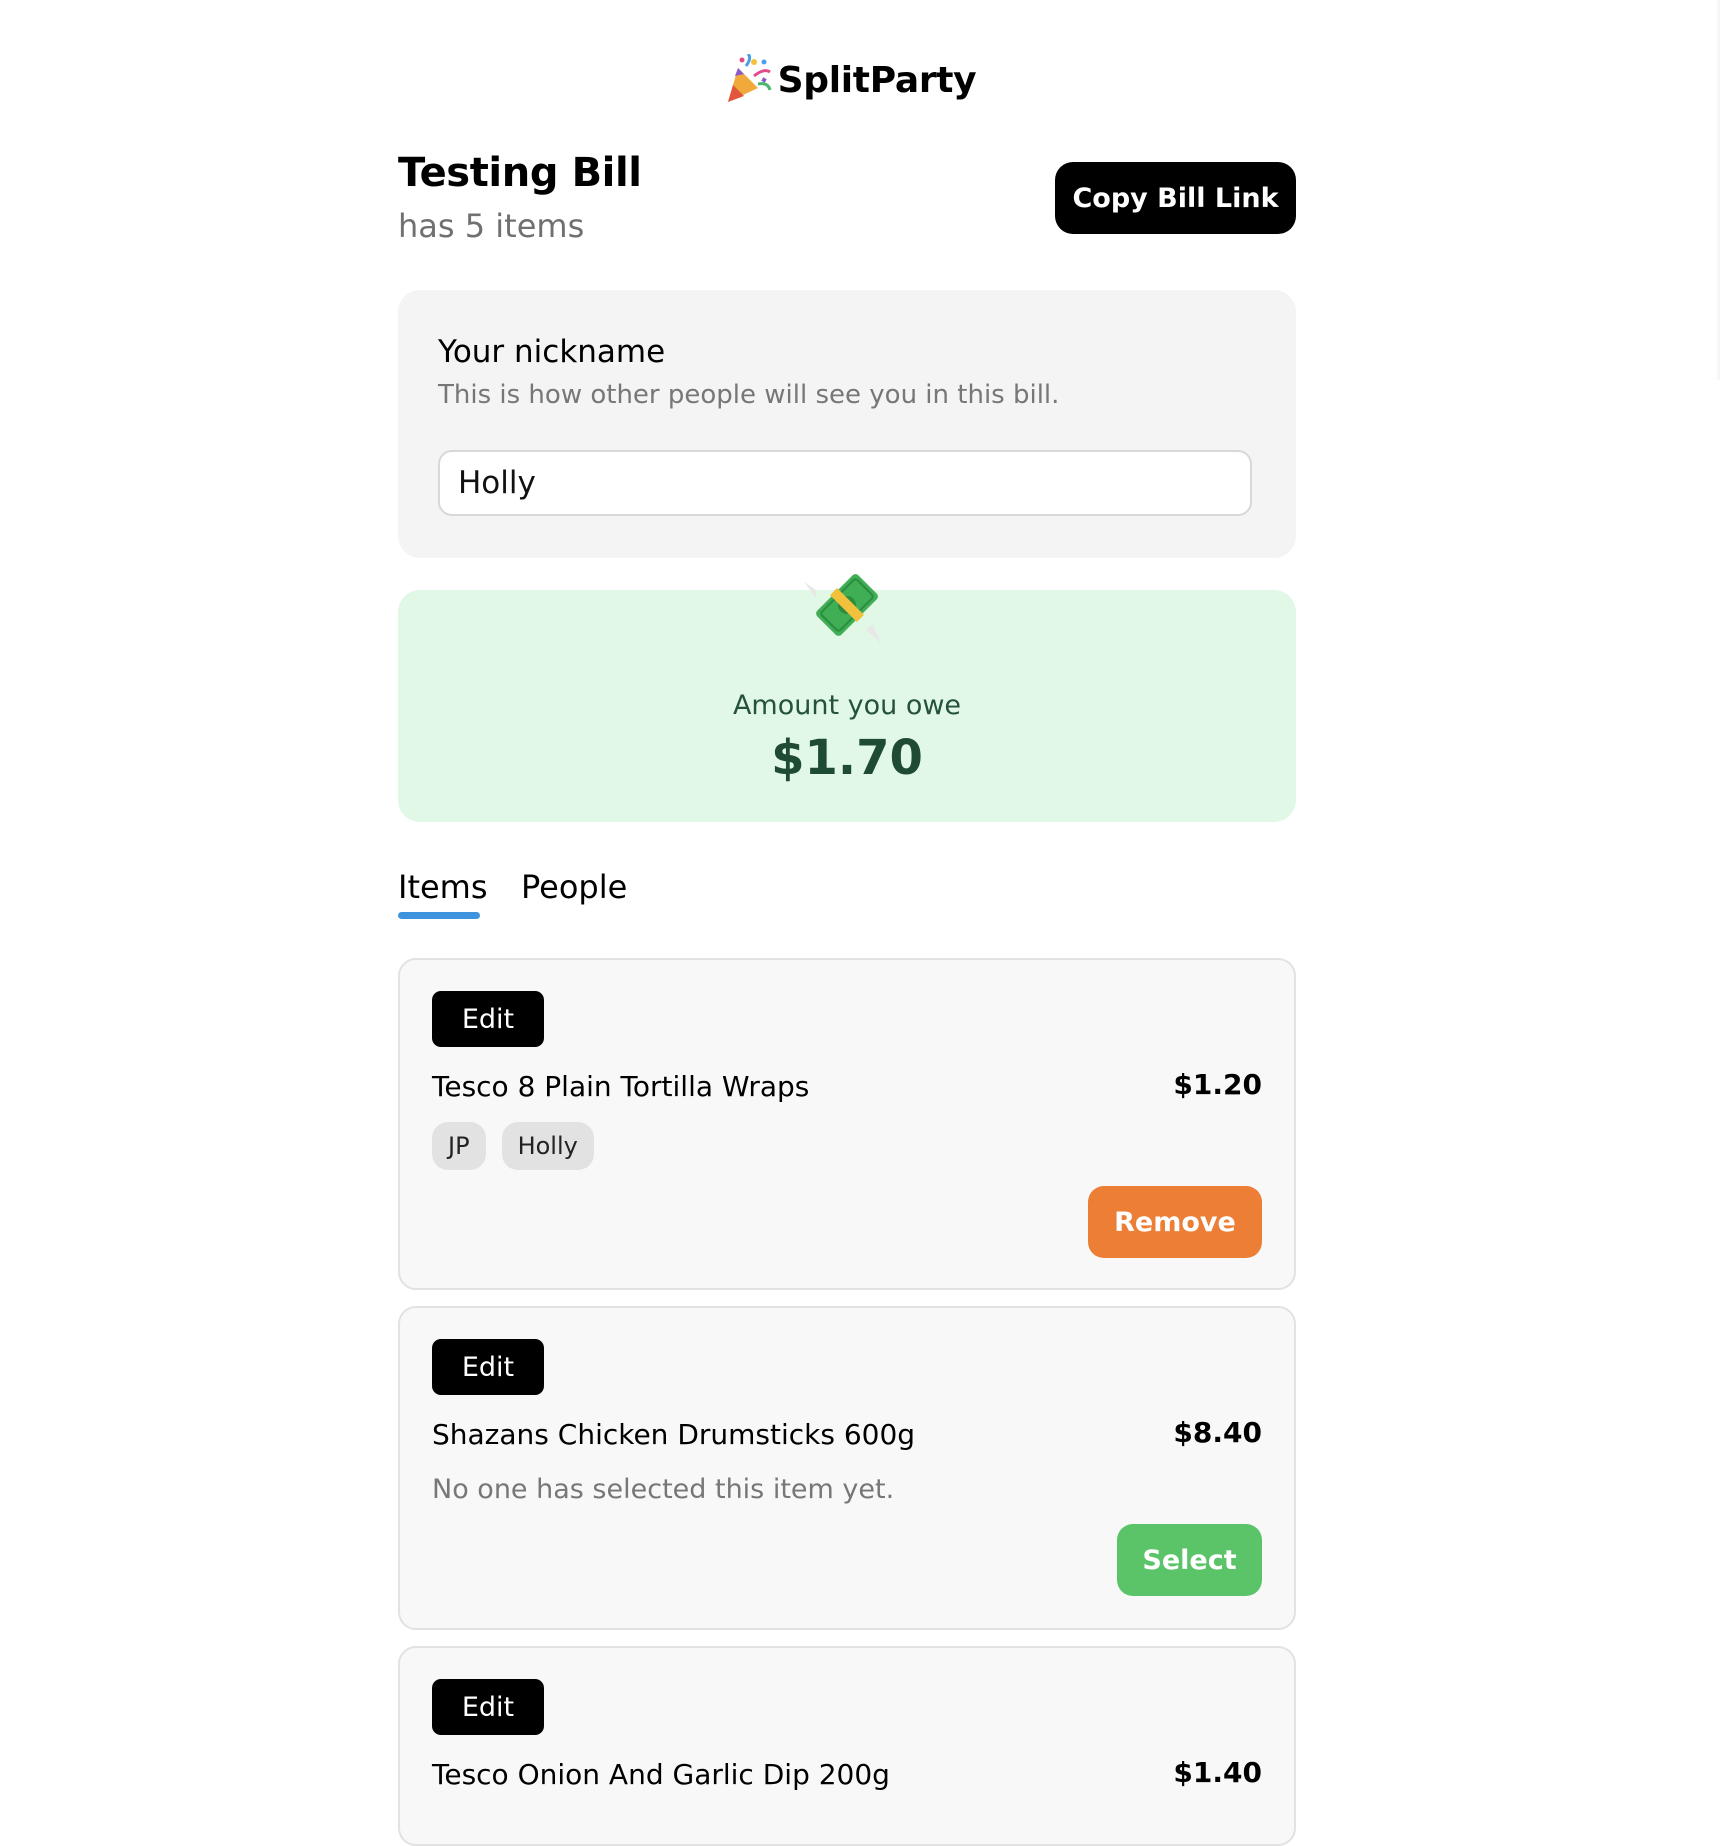  I want to click on copy-bill-link-button: Copy Bill Link, so click(1175, 198).